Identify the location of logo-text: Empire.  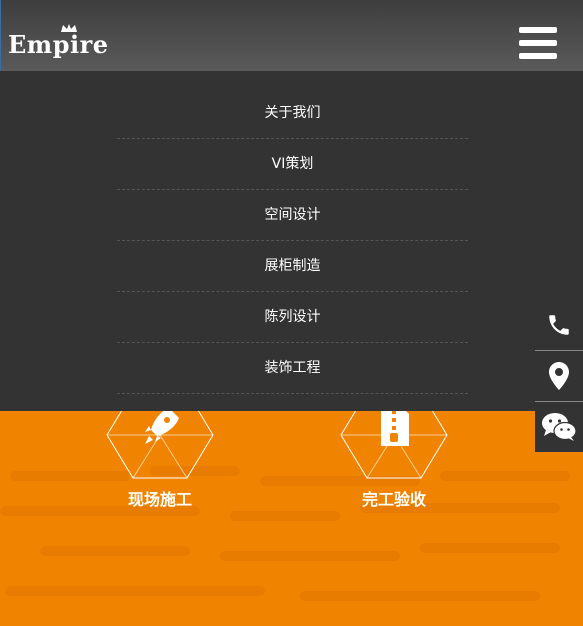
(58, 44).